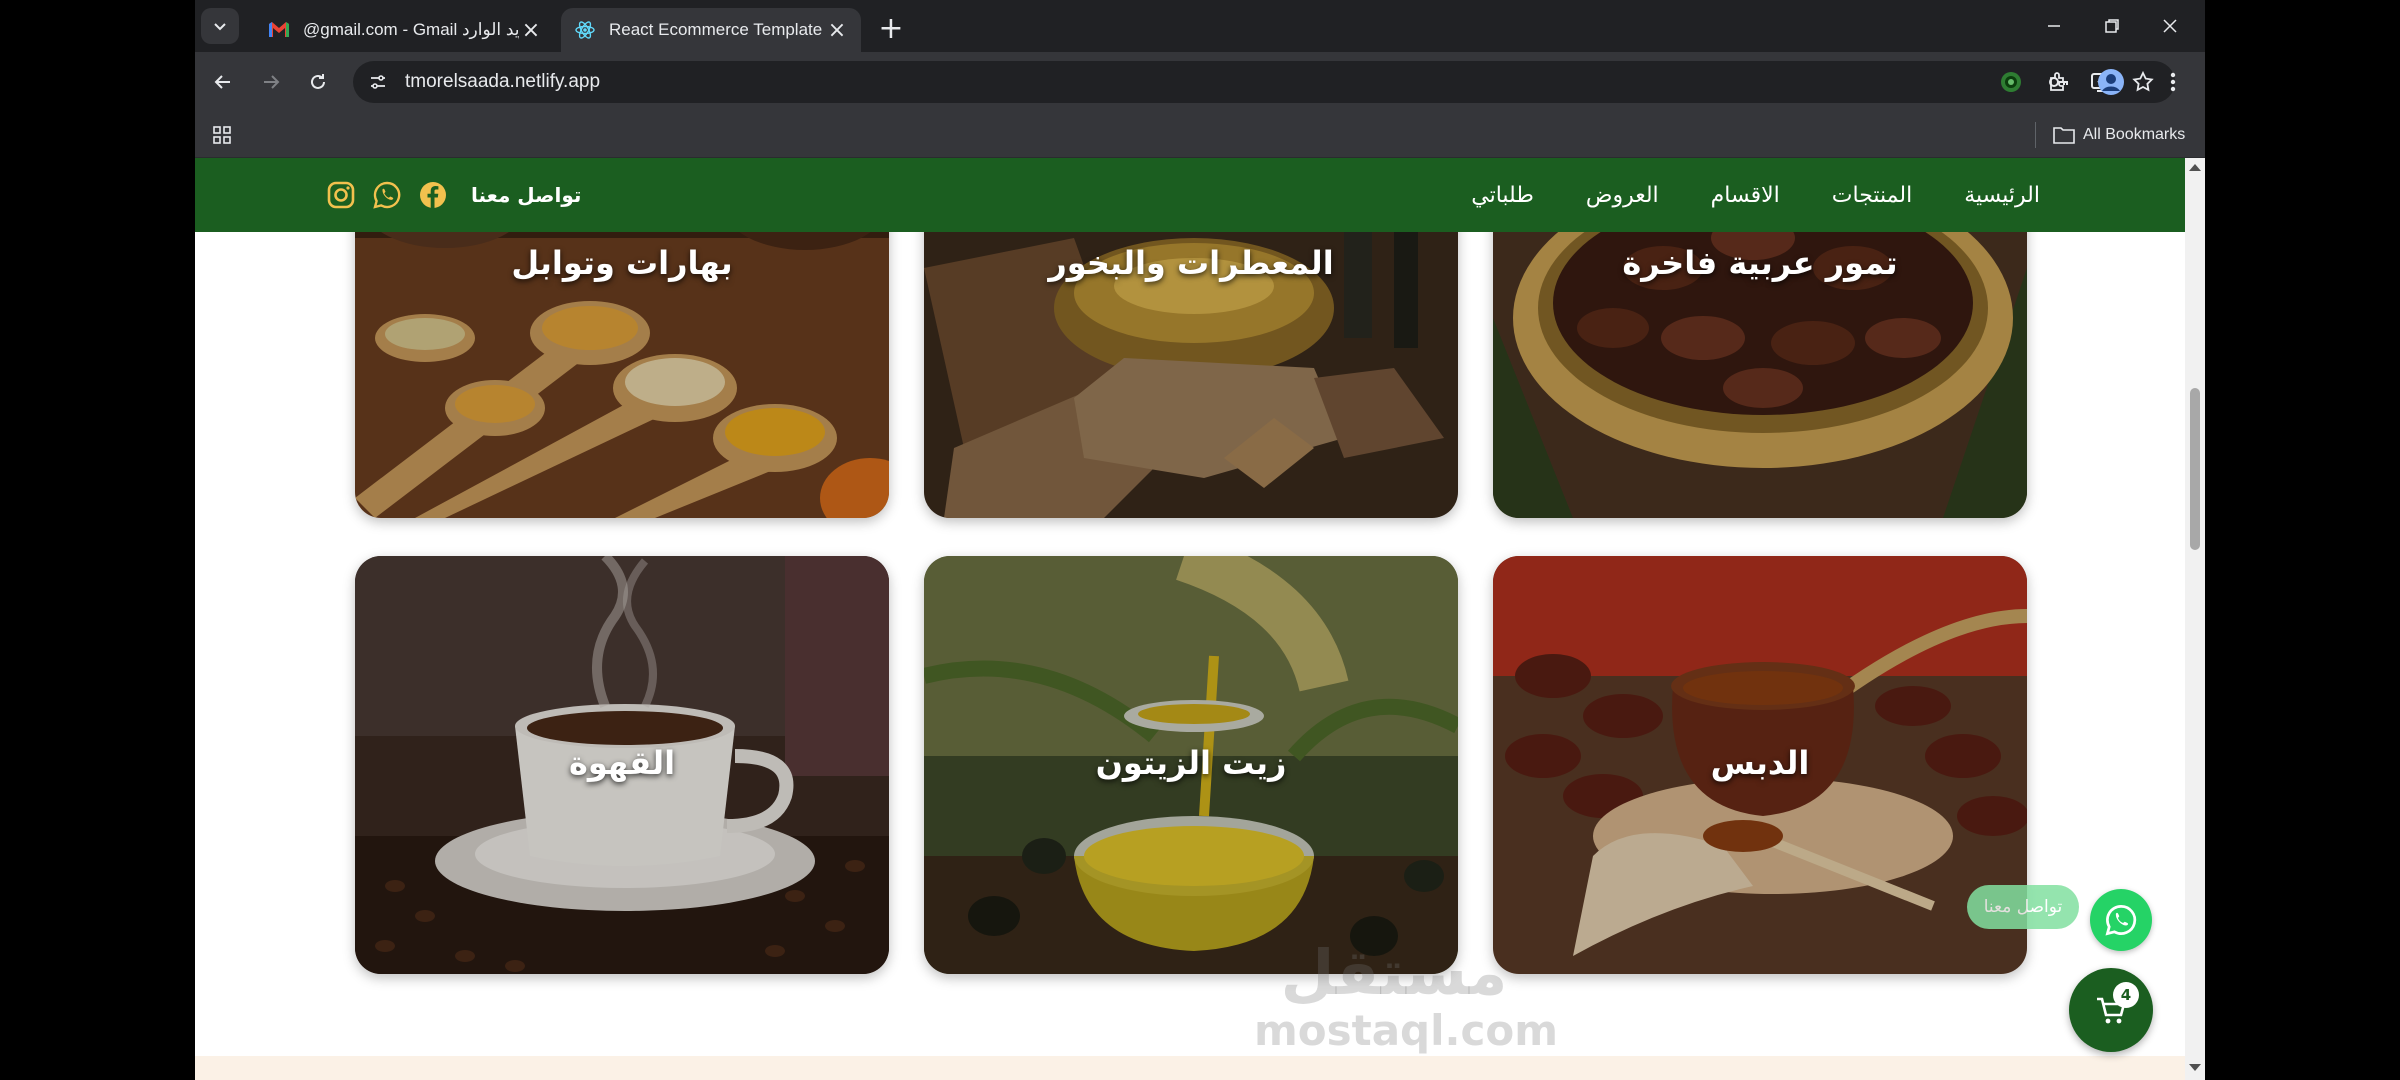 The height and width of the screenshot is (1080, 2400). Describe the element at coordinates (1200, 135) in the screenshot. I see `bookmarks-bar: All Bookmarks` at that location.